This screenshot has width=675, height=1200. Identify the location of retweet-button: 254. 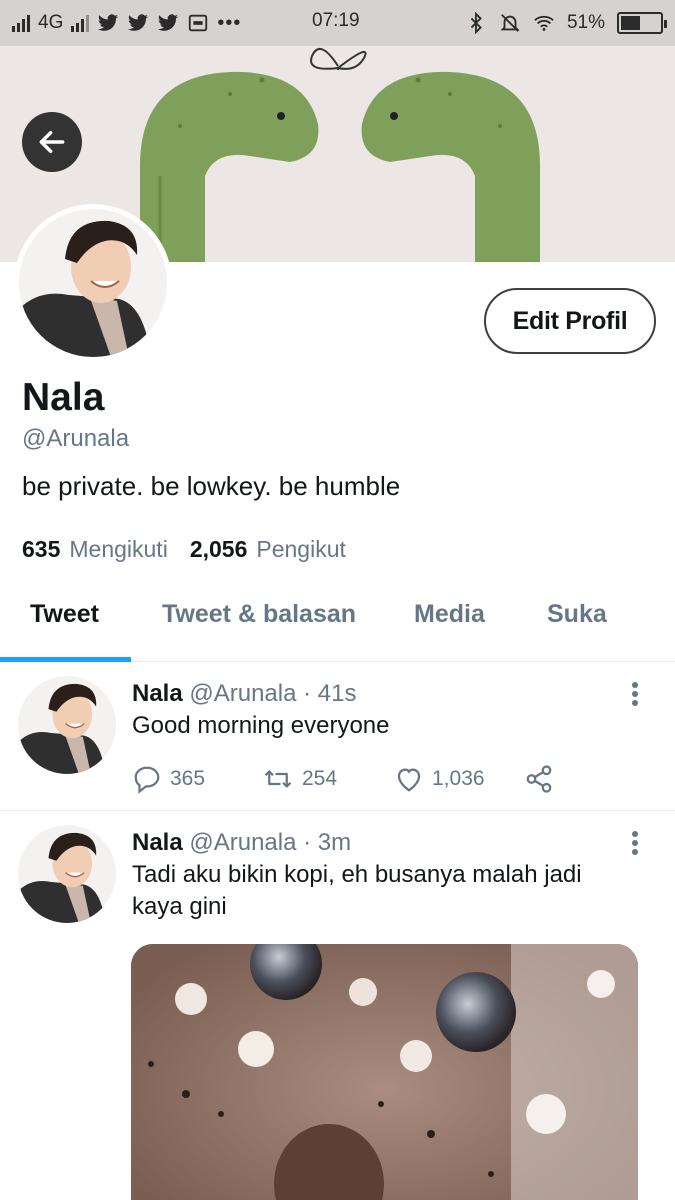
(328, 779).